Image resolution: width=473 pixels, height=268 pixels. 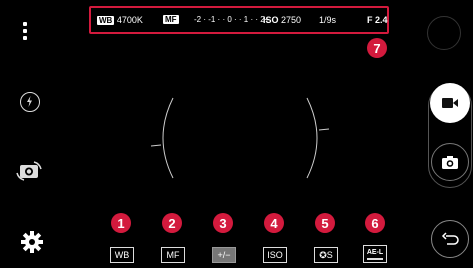 I want to click on video-camera-icon, so click(x=450, y=103).